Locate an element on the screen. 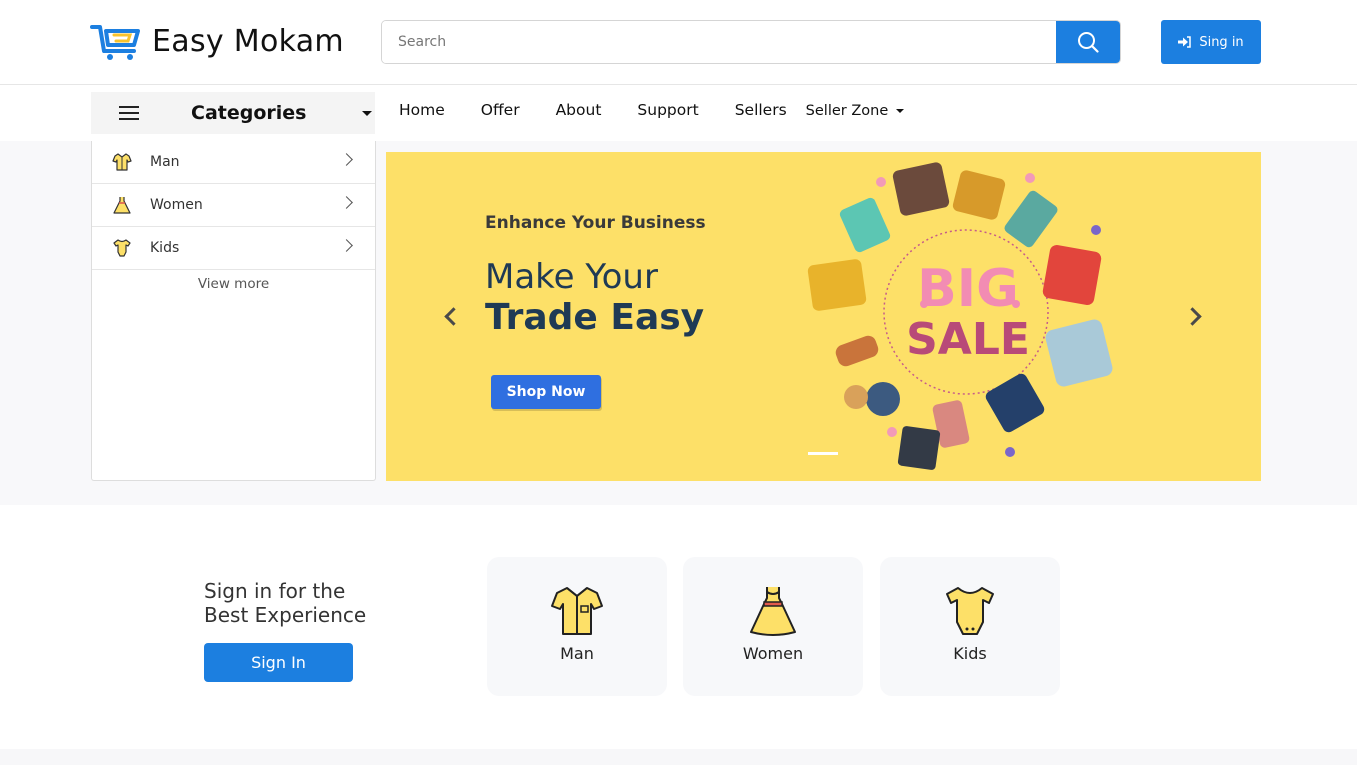 This screenshot has width=1357, height=765. brand-logo: Easy Mokam is located at coordinates (217, 41).